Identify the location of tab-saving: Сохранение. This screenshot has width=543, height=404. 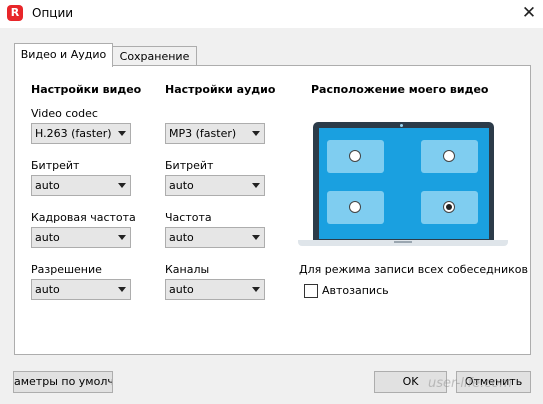
(154, 56).